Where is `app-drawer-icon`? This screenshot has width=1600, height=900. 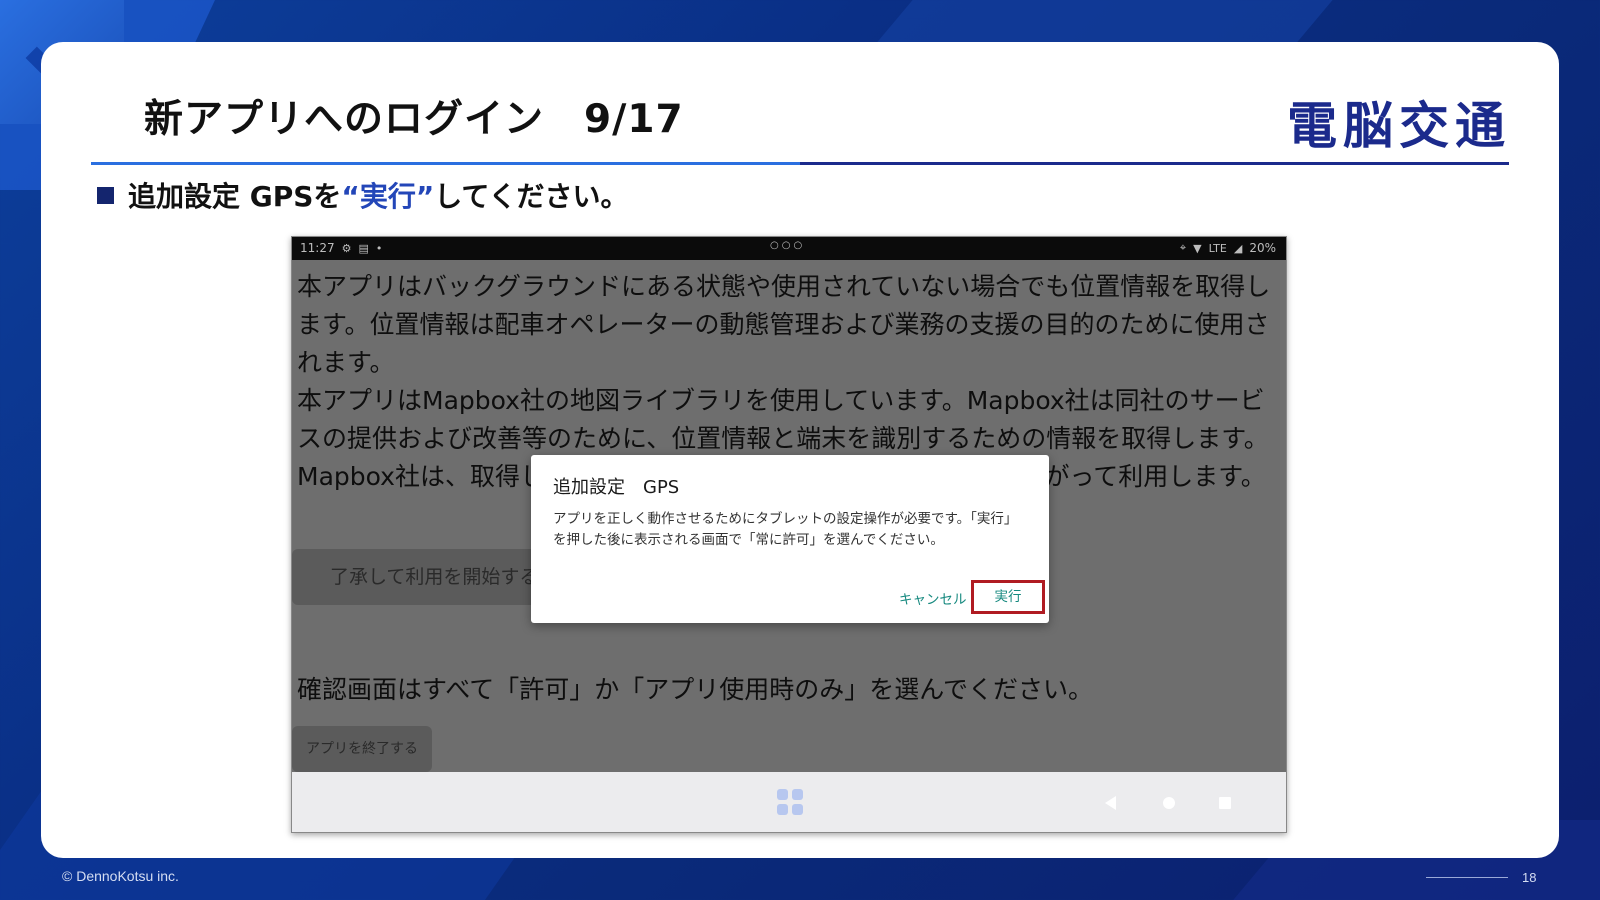 app-drawer-icon is located at coordinates (790, 802).